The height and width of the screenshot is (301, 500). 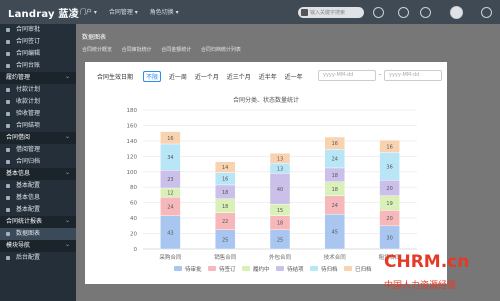 What do you see at coordinates (38, 54) in the screenshot?
I see `sidebar-item-2: 合同编辑` at bounding box center [38, 54].